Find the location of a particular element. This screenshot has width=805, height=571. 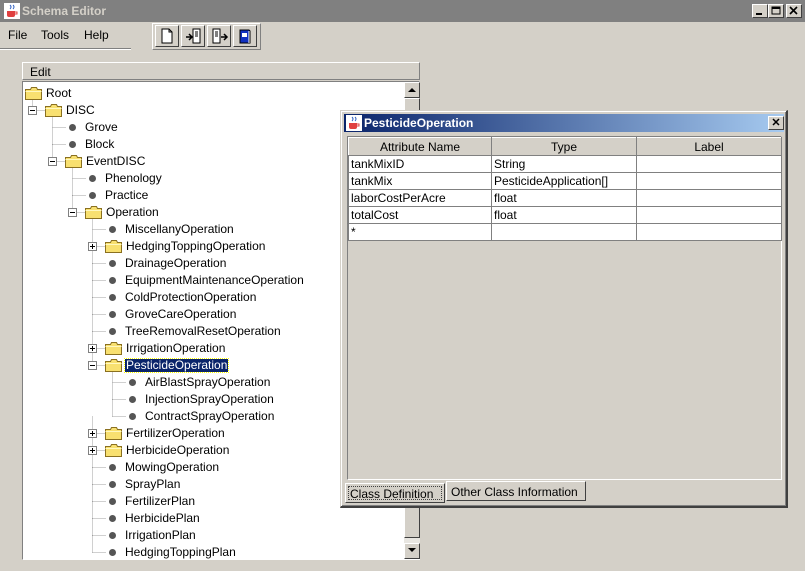

column-header-label: Label is located at coordinates (709, 146).